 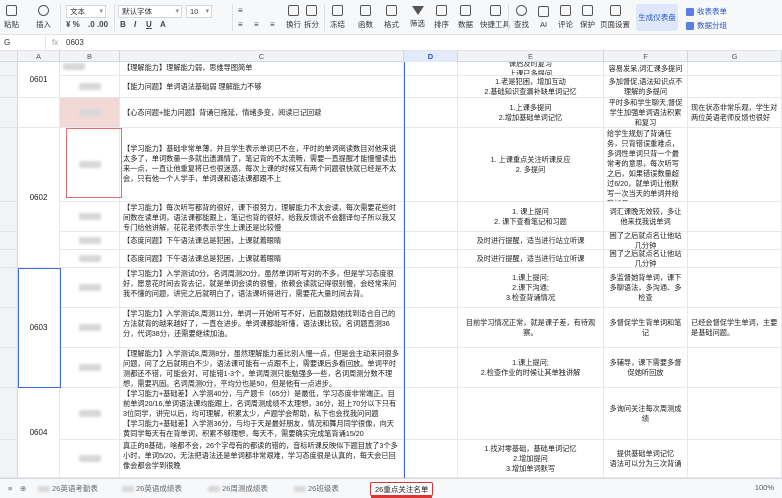 What do you see at coordinates (531, 287) in the screenshot?
I see `action-cell: 1.课上提问; 2.课下沟通; 3.检查背诵情况` at bounding box center [531, 287].